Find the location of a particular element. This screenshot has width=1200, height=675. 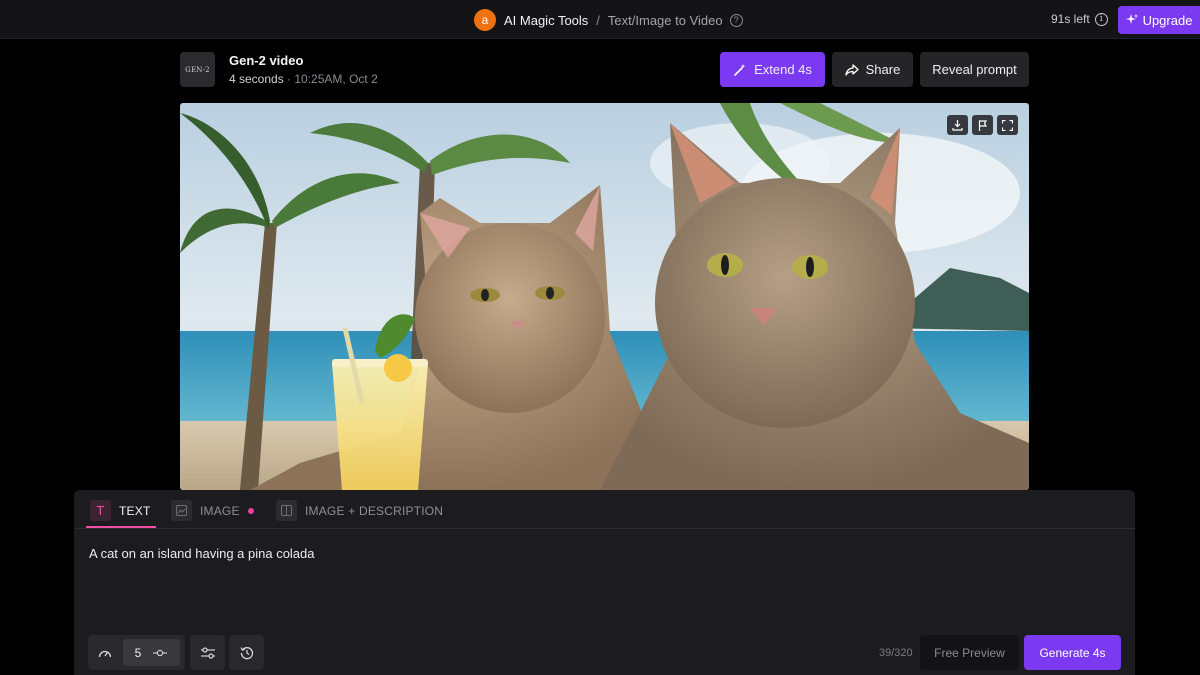

slider-handle-icon is located at coordinates (160, 652).